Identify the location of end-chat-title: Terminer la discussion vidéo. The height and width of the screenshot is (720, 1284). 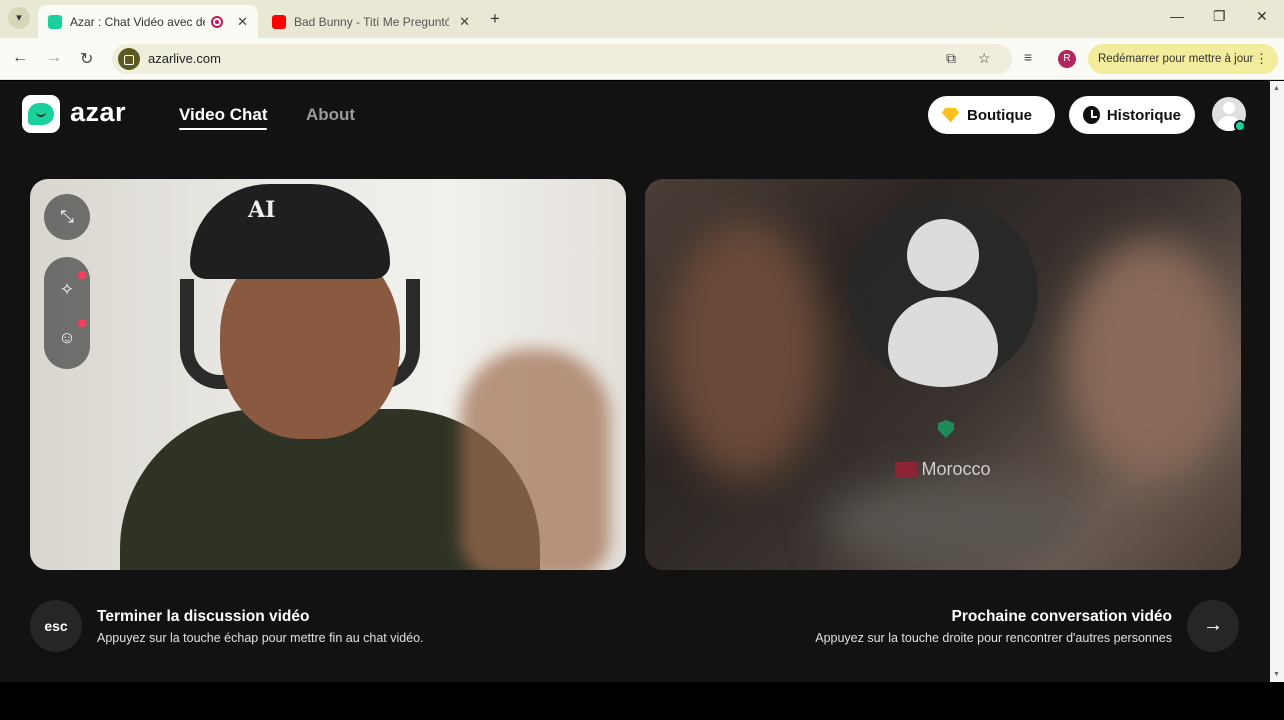
(203, 616).